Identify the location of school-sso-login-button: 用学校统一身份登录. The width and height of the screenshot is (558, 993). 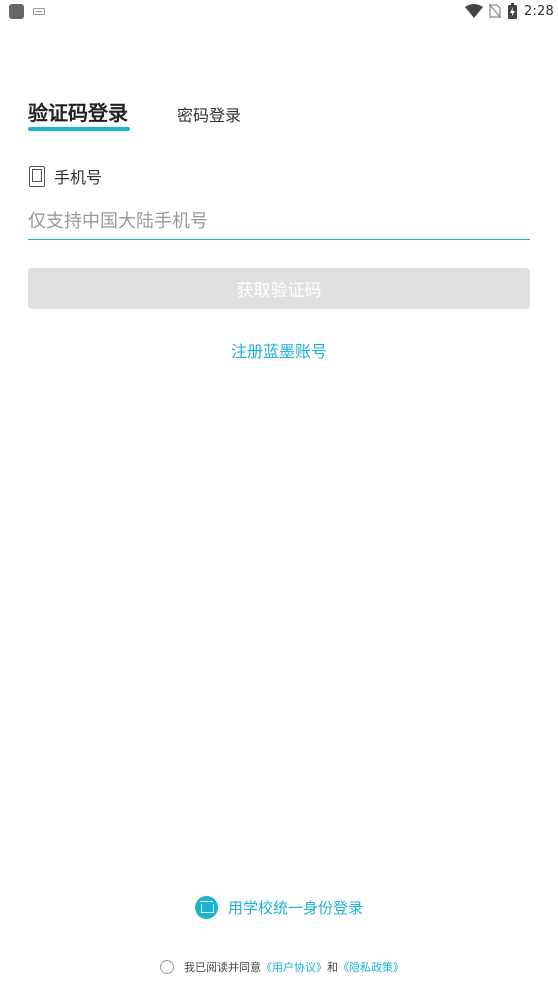
(279, 907).